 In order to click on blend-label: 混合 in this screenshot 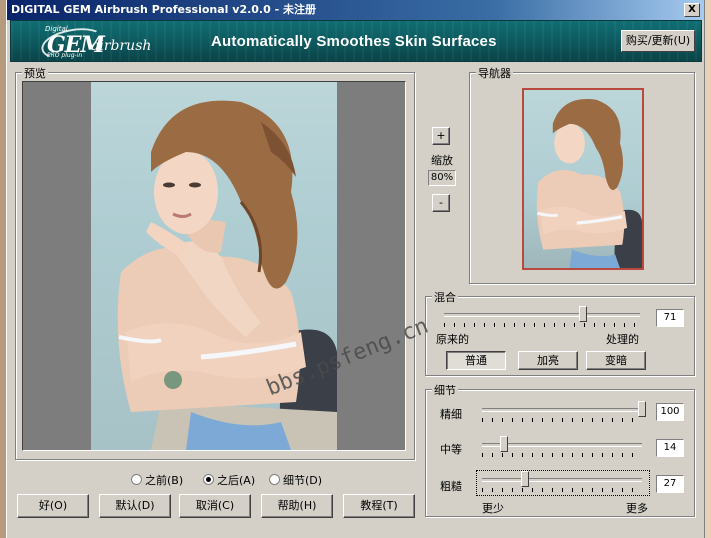, I will do `click(445, 297)`.